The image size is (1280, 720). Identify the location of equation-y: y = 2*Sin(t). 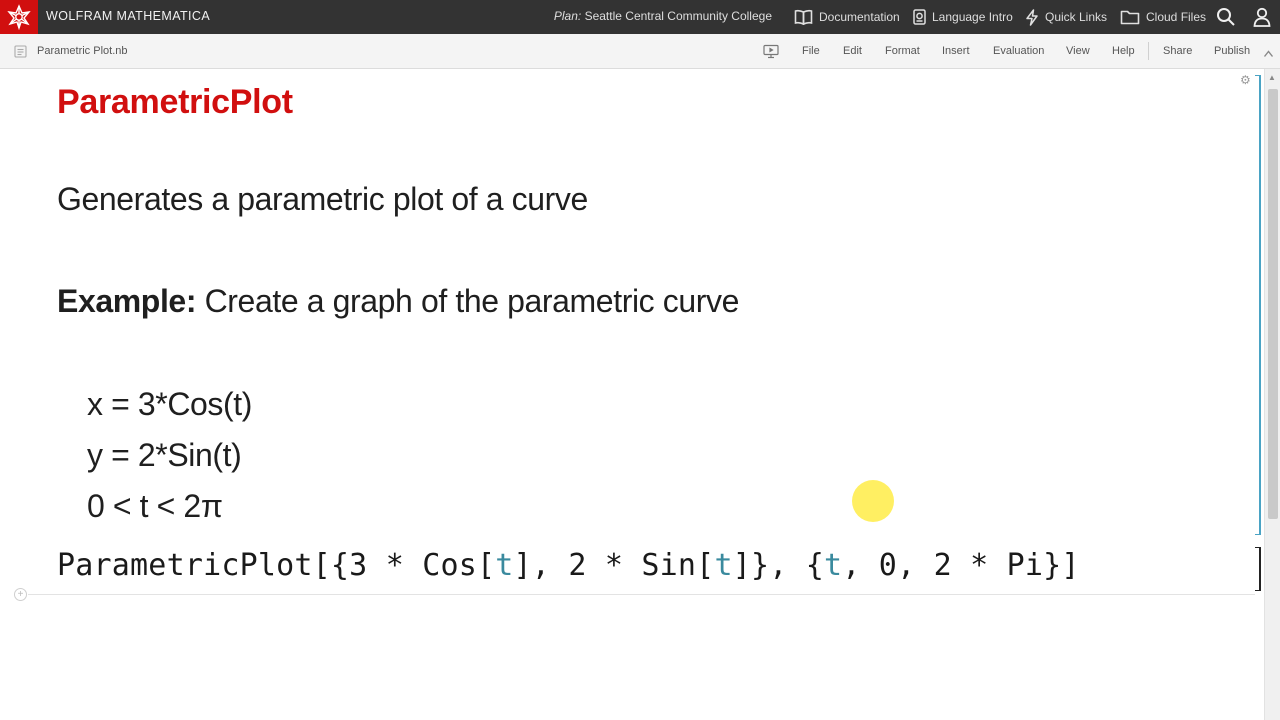
(164, 455).